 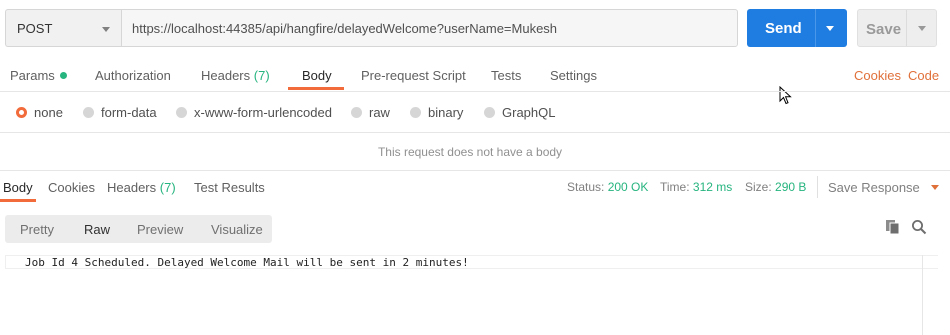 What do you see at coordinates (63, 75) in the screenshot?
I see `params-active-dot-icon` at bounding box center [63, 75].